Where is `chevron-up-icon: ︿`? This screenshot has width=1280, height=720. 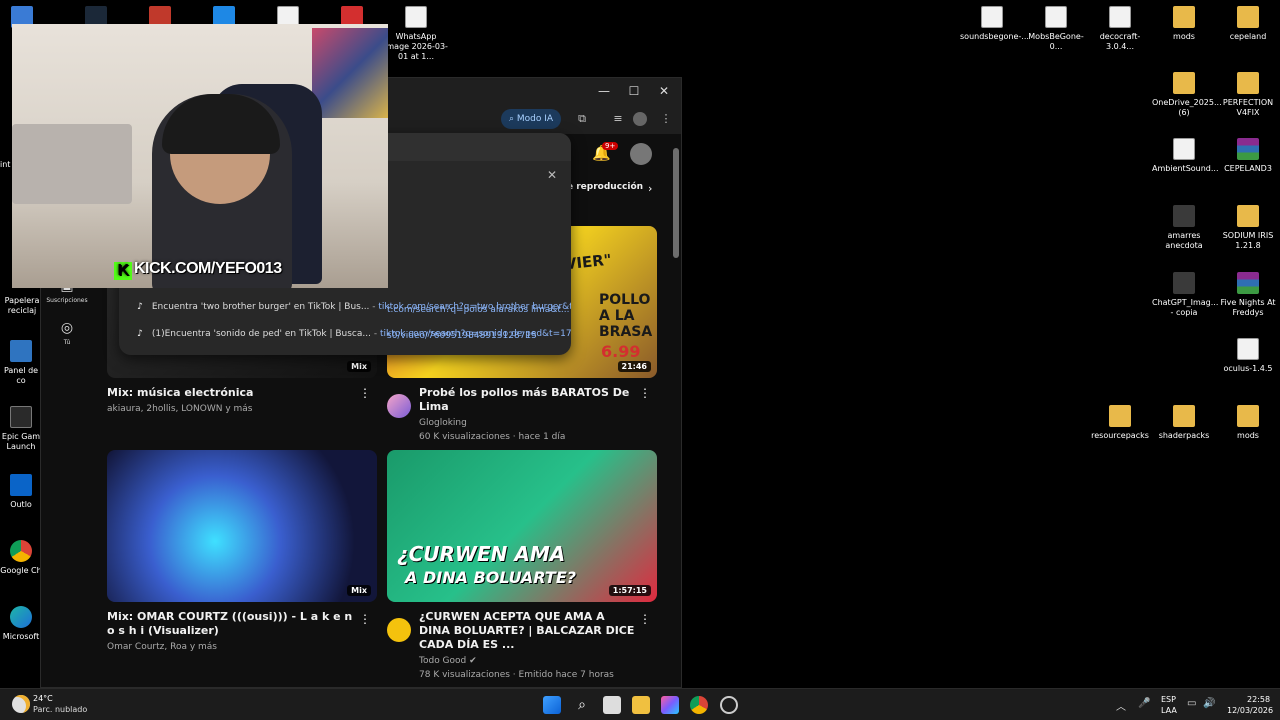 chevron-up-icon: ︿ is located at coordinates (1121, 705).